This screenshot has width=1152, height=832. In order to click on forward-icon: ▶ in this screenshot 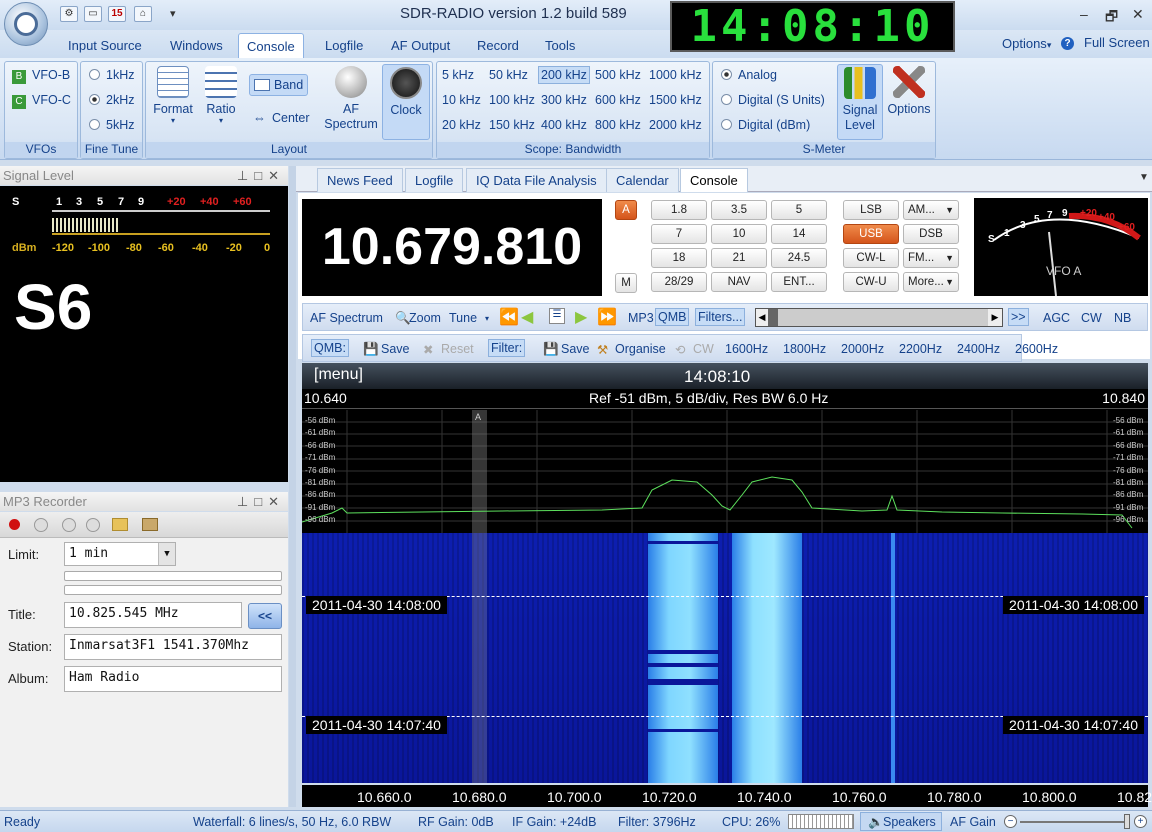, I will do `click(581, 317)`.